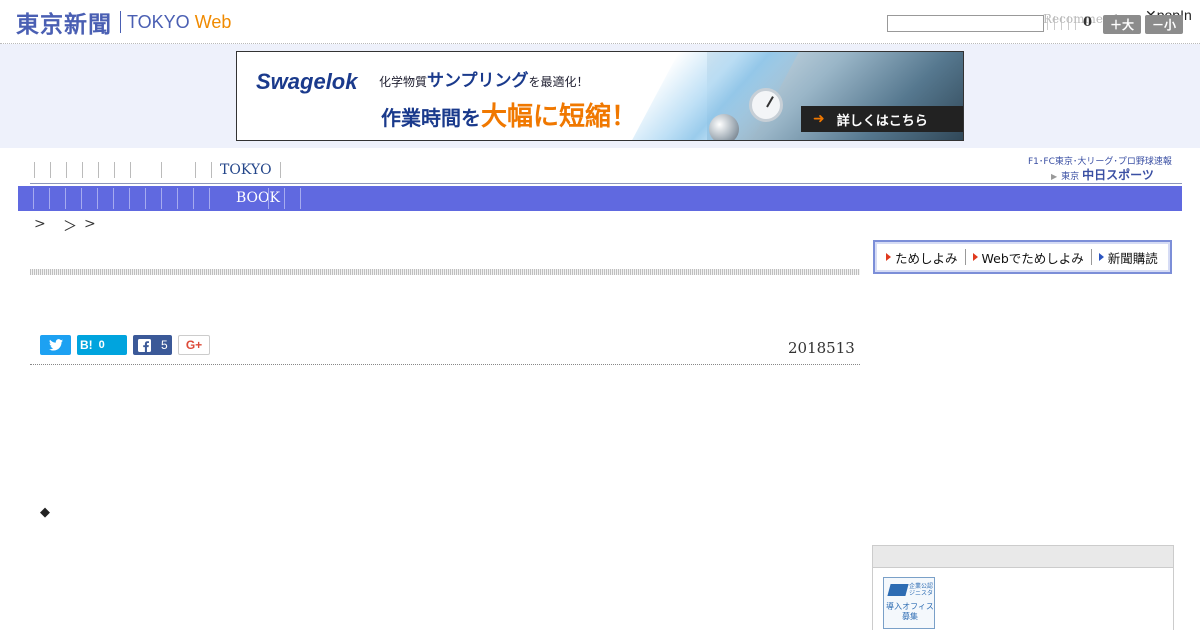 This screenshot has height=630, width=1200. I want to click on primary-nav: TOKYO, so click(165, 170).